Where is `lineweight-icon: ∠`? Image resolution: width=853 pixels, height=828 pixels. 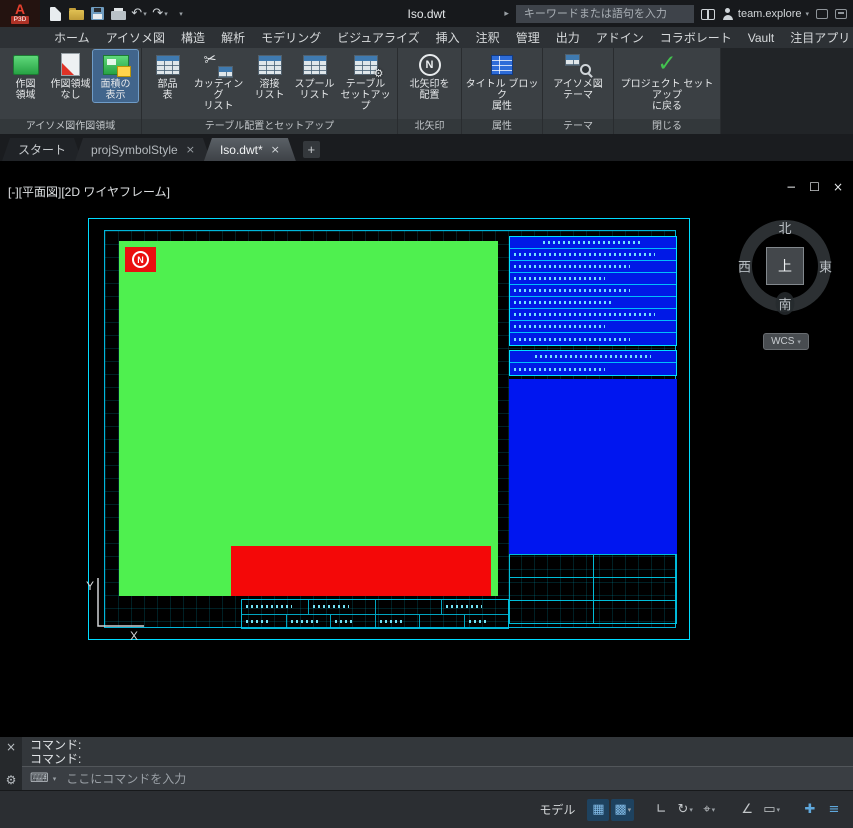 lineweight-icon: ∠ is located at coordinates (747, 809).